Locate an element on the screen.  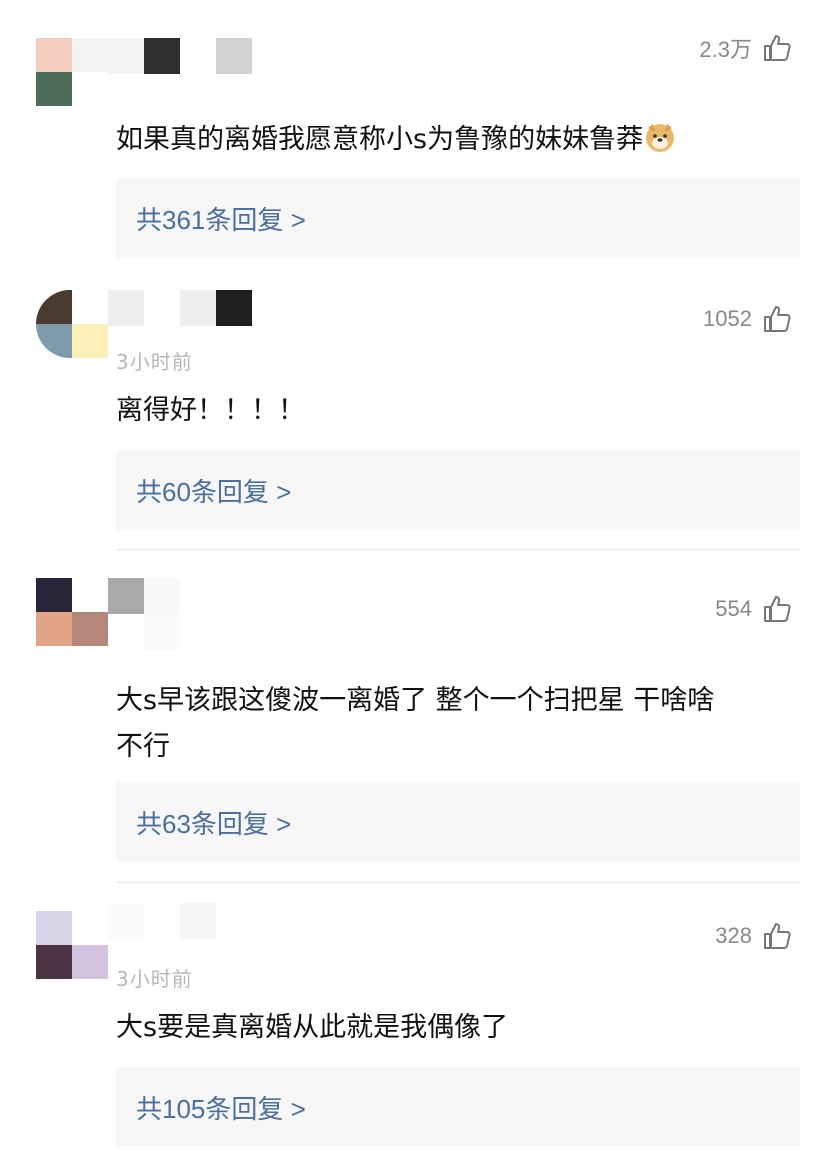
reply-count-link: 共361条回复 > is located at coordinates (458, 218).